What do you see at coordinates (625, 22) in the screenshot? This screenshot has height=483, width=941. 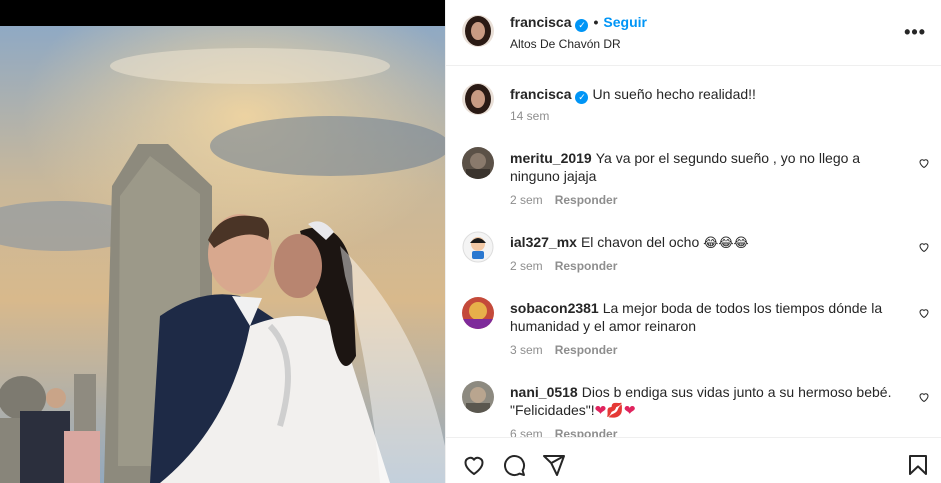 I see `follow-button: Seguir` at bounding box center [625, 22].